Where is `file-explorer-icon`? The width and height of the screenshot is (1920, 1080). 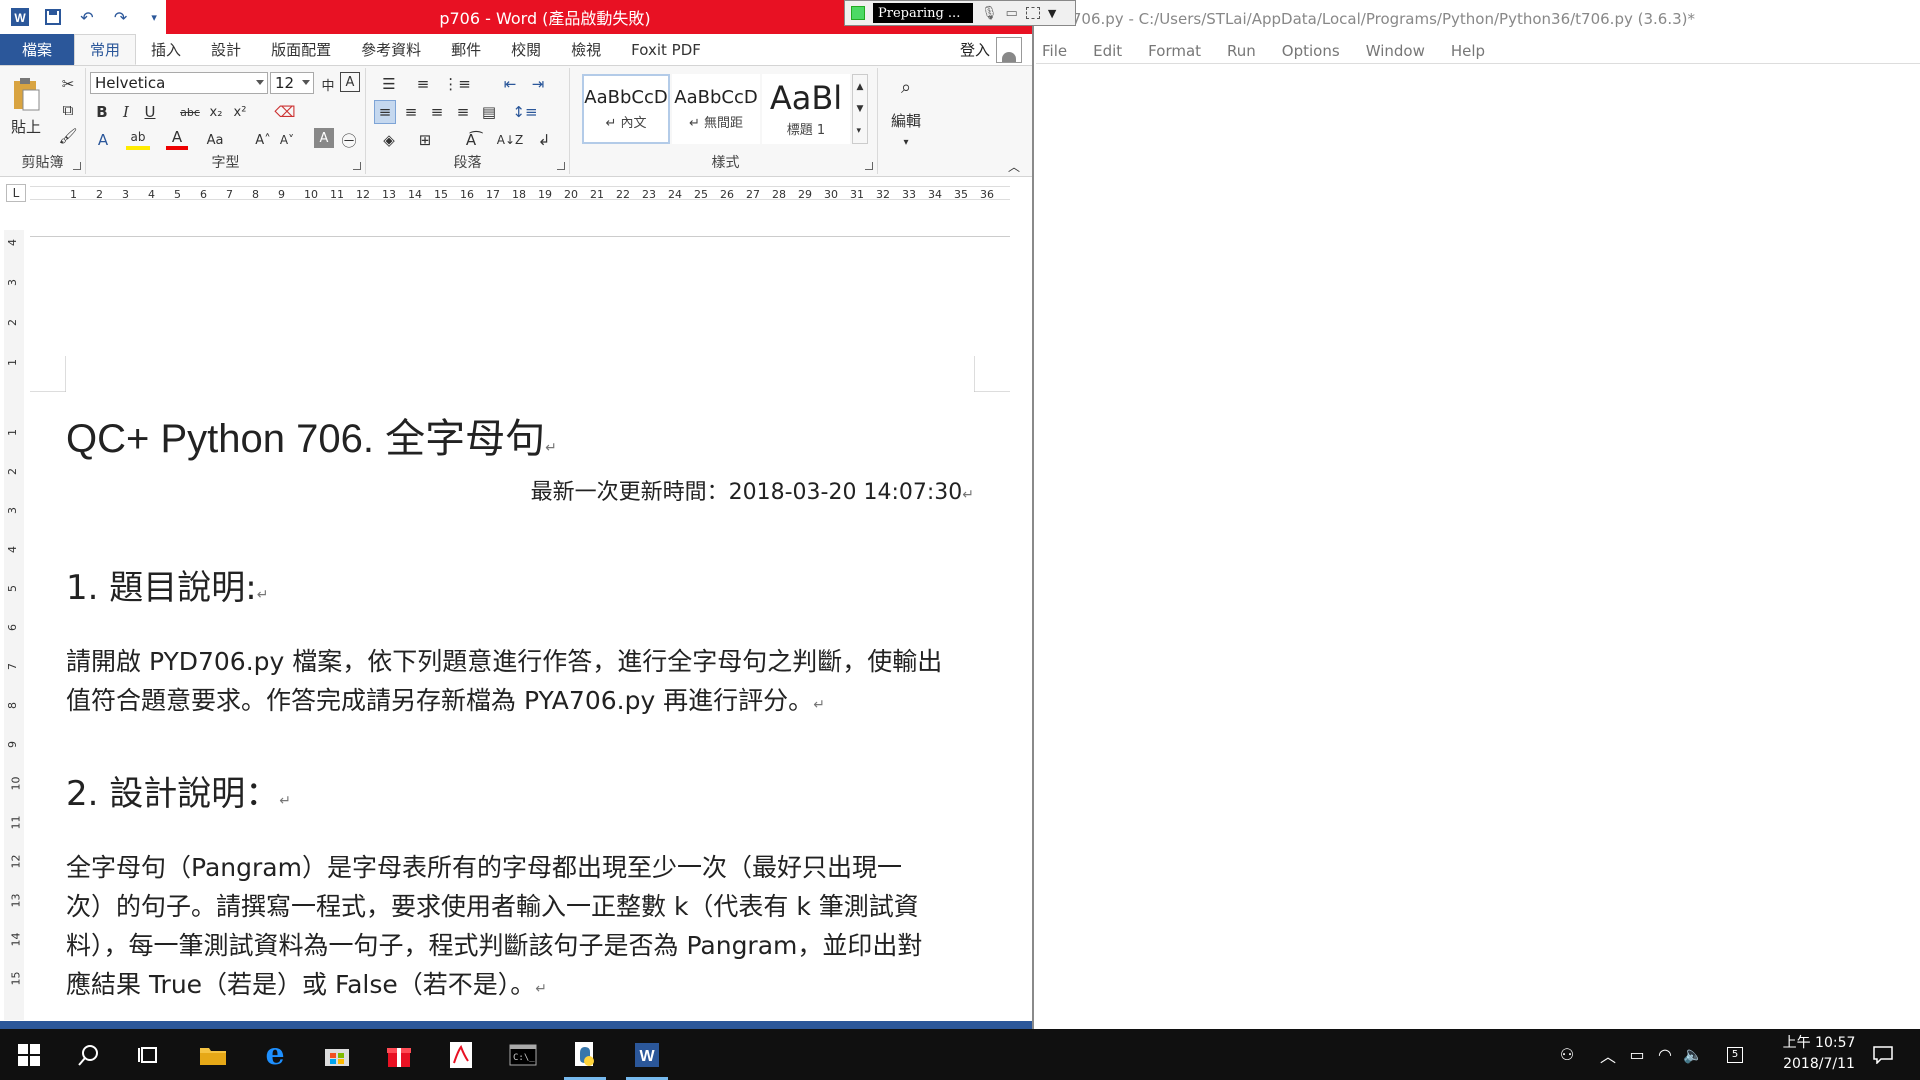
file-explorer-icon is located at coordinates (213, 1054).